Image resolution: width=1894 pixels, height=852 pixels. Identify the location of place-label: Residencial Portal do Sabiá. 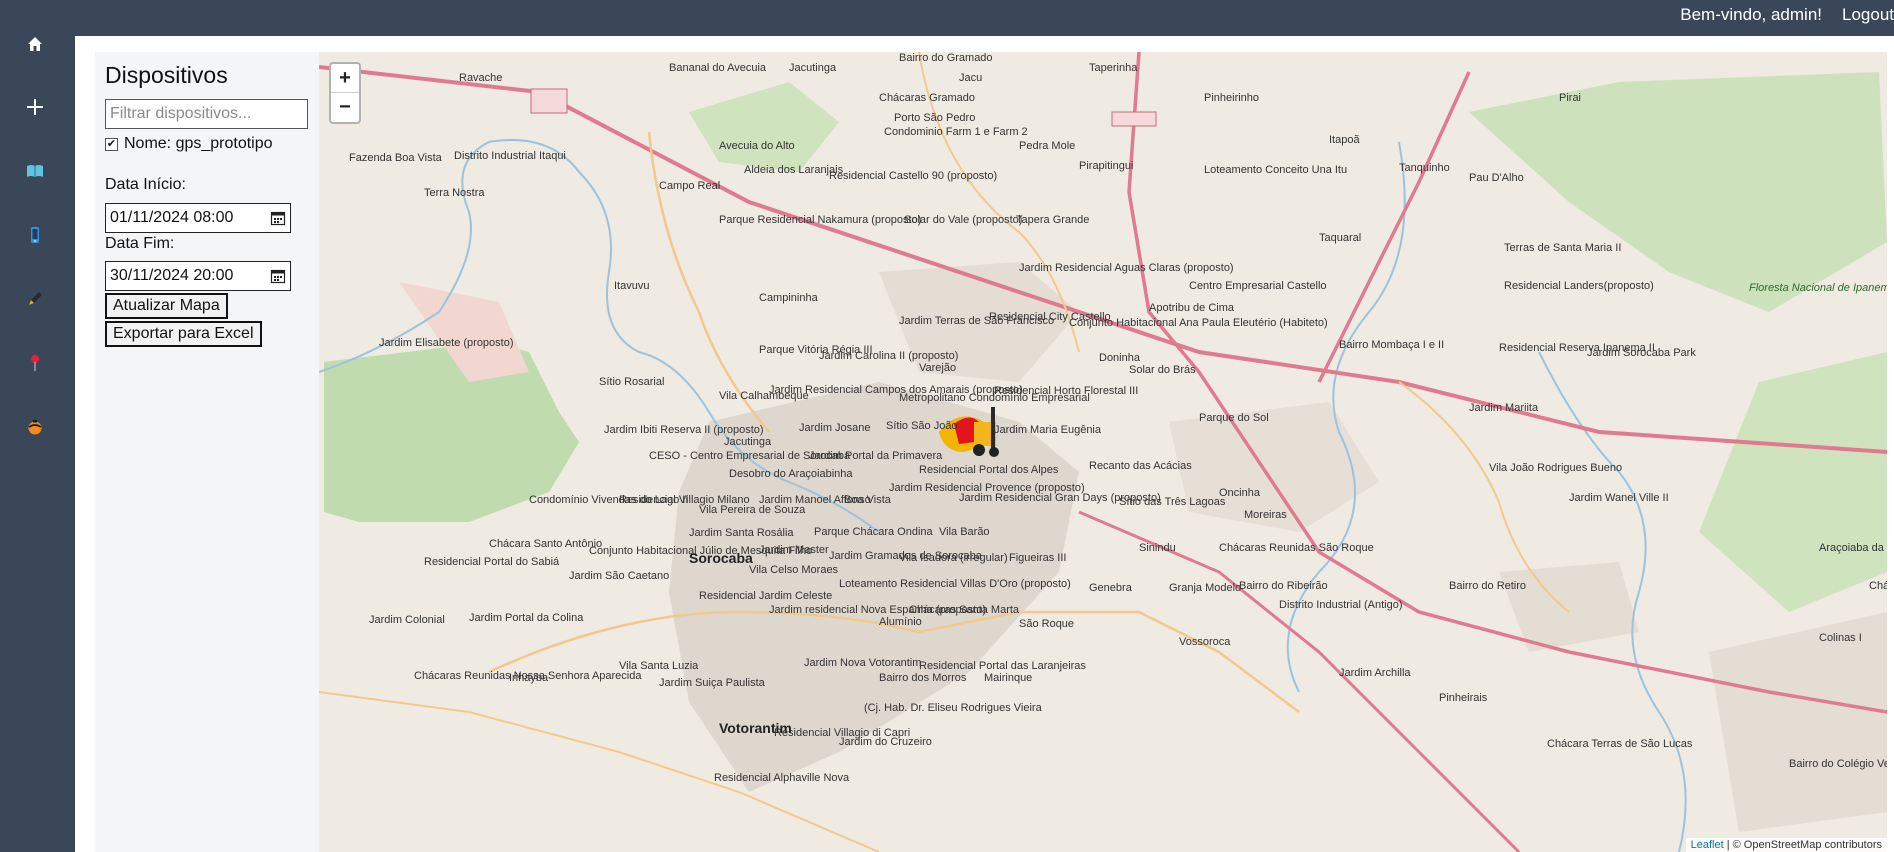
(492, 562).